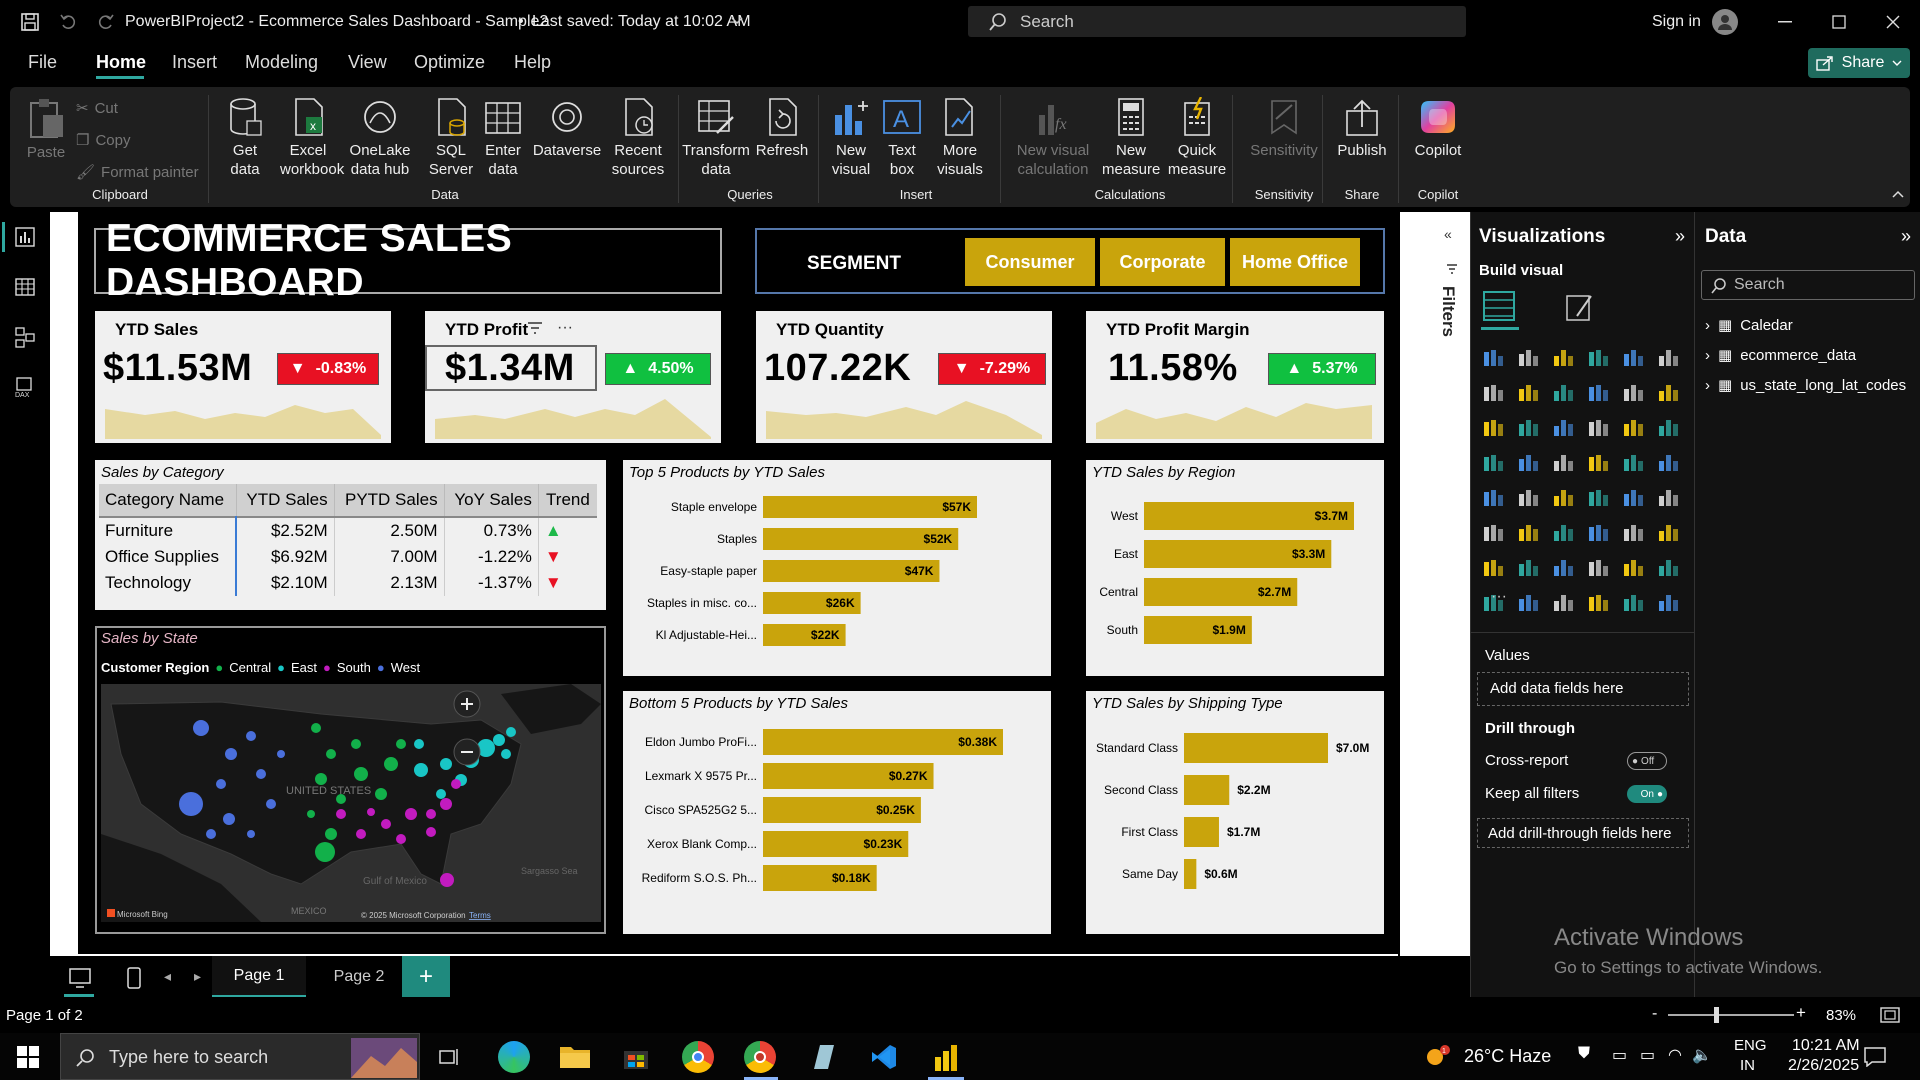 This screenshot has width=1920, height=1080. Describe the element at coordinates (1500, 309) in the screenshot. I see `build-visual-tab-icon` at that location.